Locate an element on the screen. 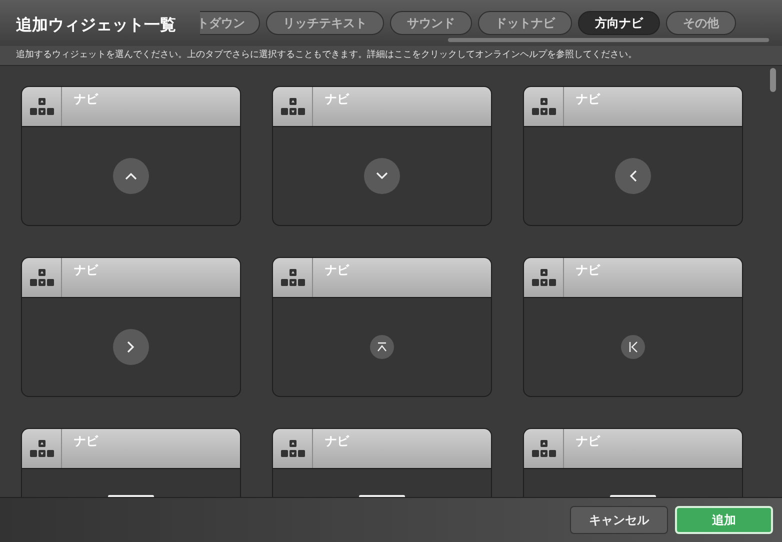  tab: 方向ナビ is located at coordinates (619, 23).